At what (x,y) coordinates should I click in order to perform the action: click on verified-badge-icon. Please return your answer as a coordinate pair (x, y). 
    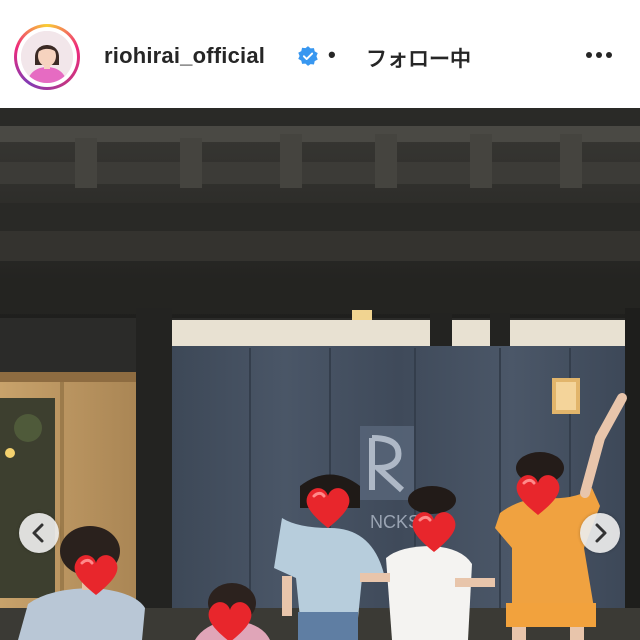
    Looking at the image, I should click on (308, 56).